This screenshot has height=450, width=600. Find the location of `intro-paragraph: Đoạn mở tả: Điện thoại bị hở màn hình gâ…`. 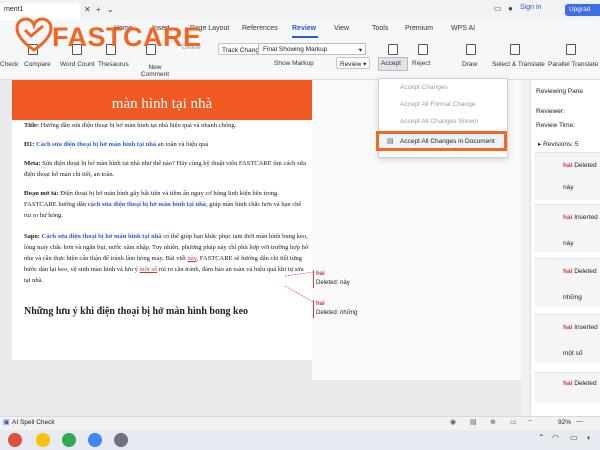

intro-paragraph: Đoạn mở tả: Điện thoại bị hở màn hình gâ… is located at coordinates (166, 204).